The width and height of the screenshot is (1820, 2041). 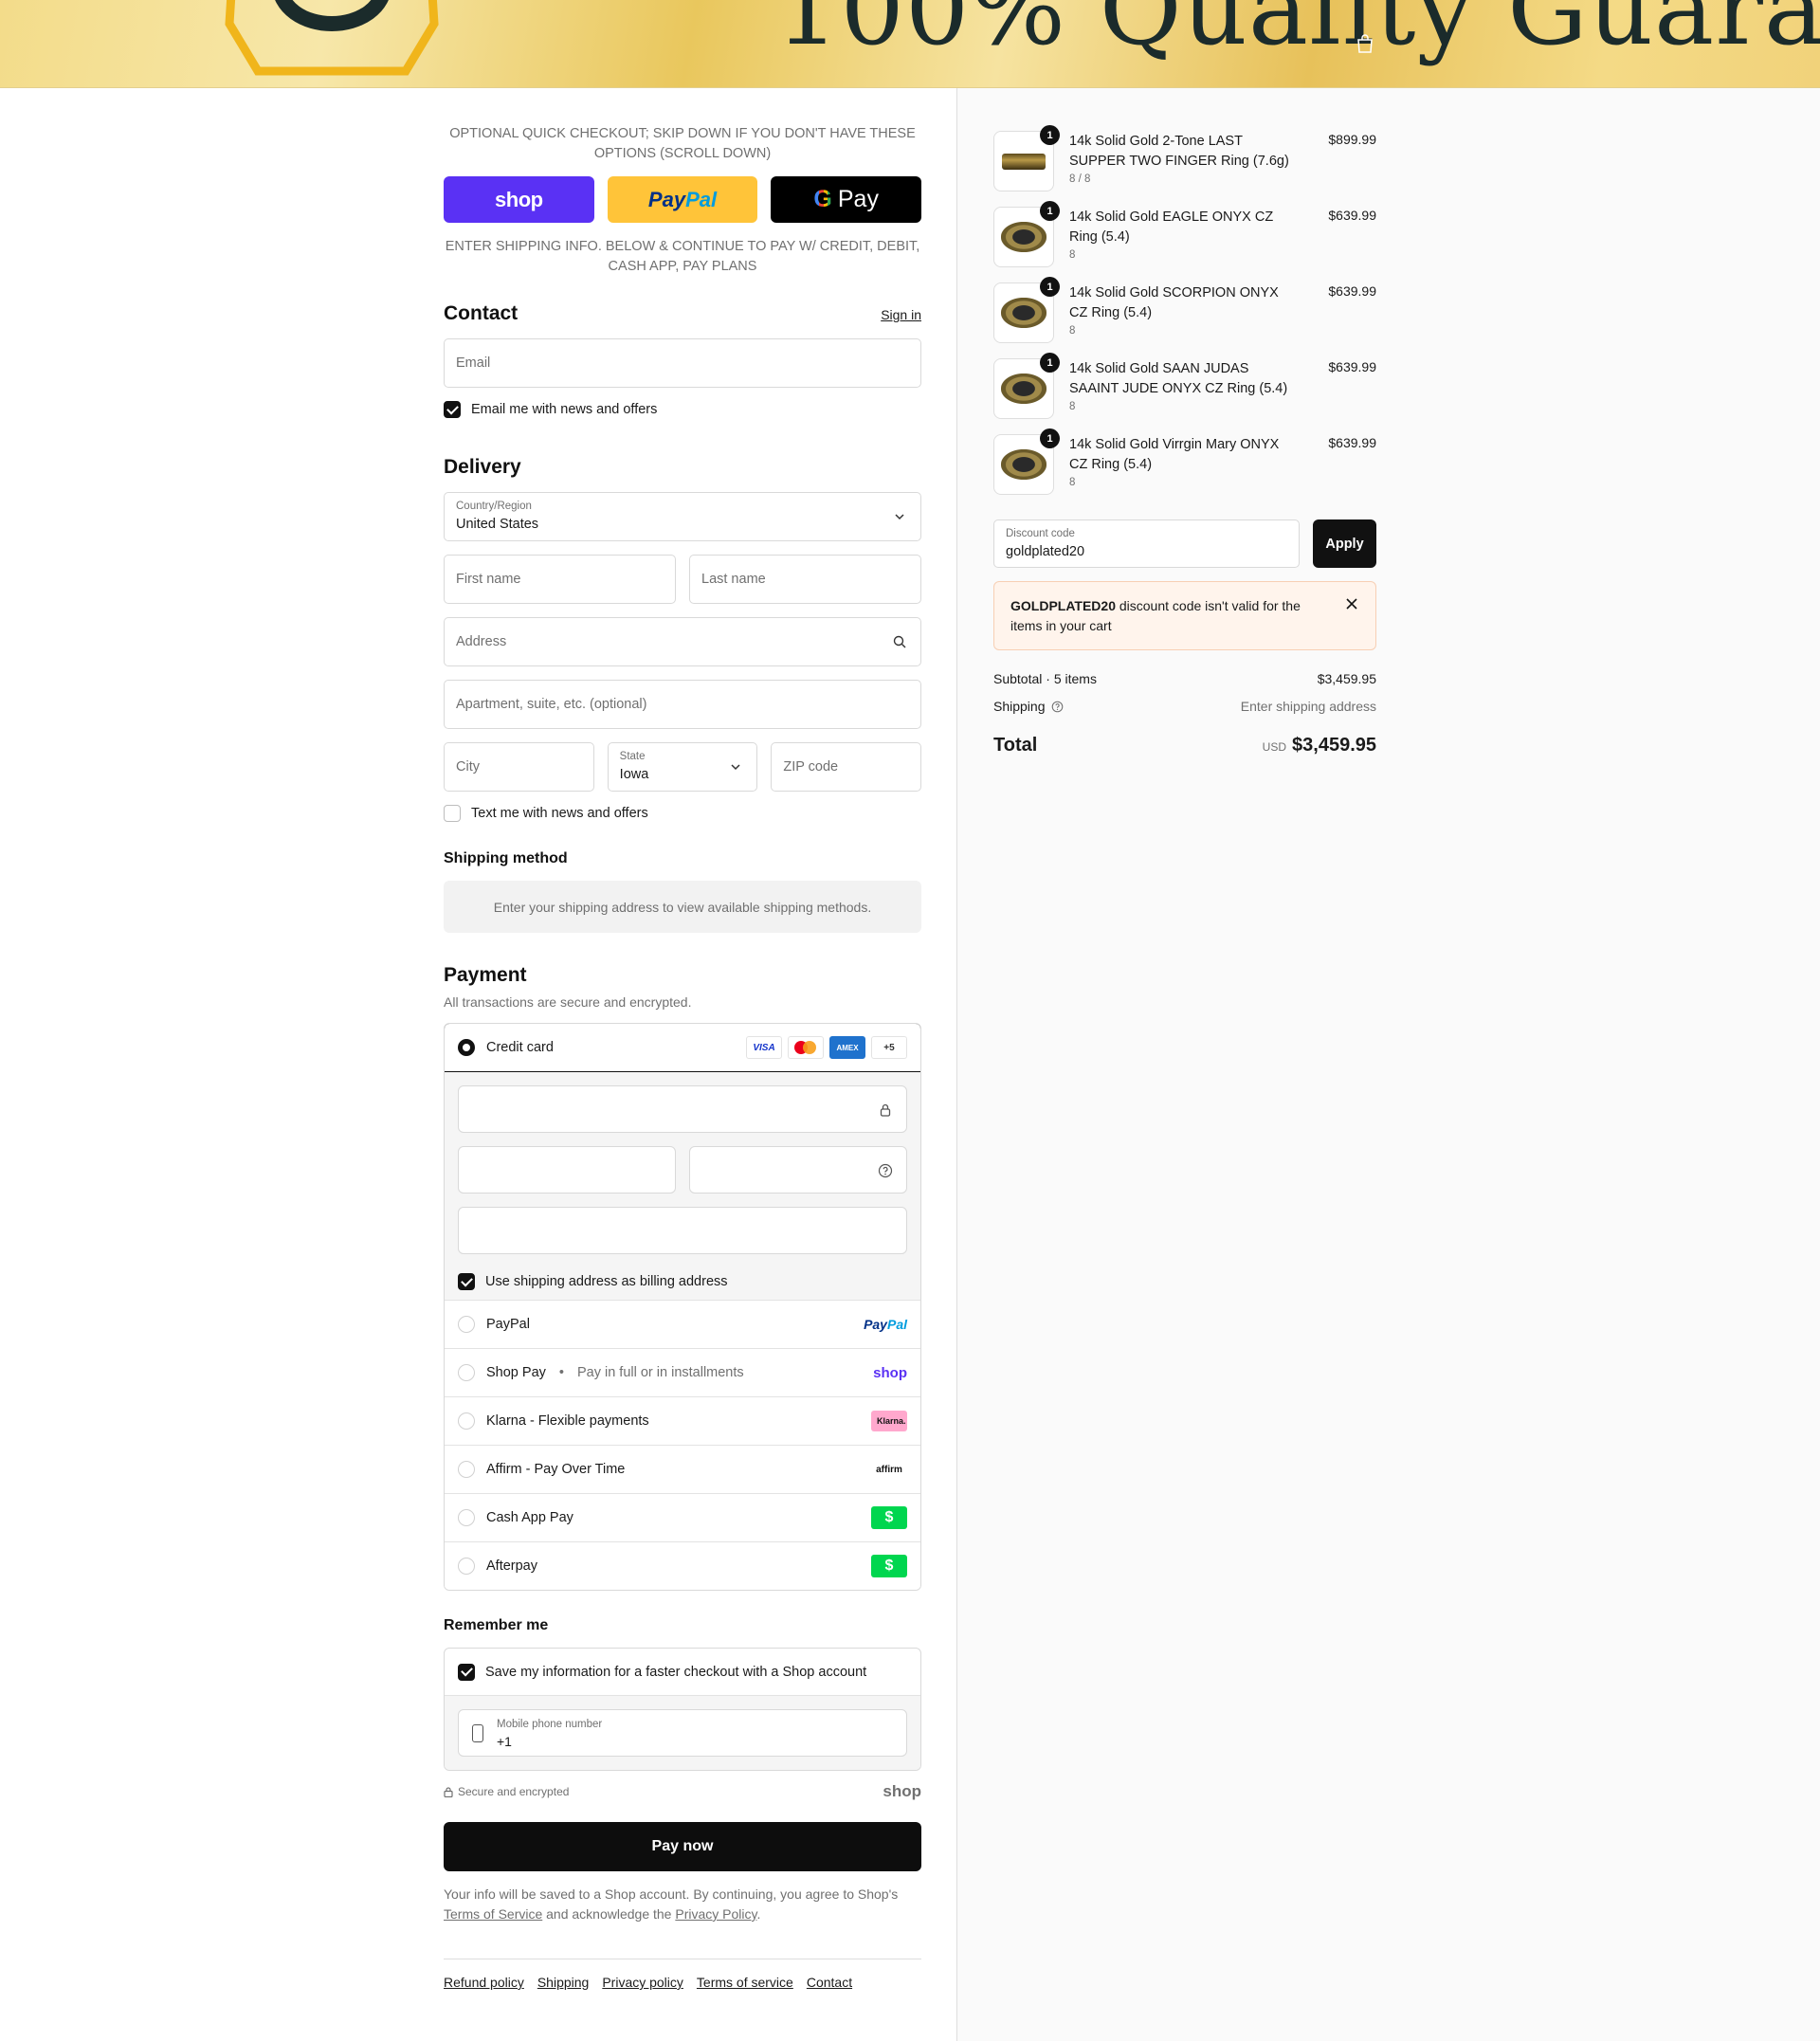 I want to click on first-name-field: First name, so click(x=560, y=579).